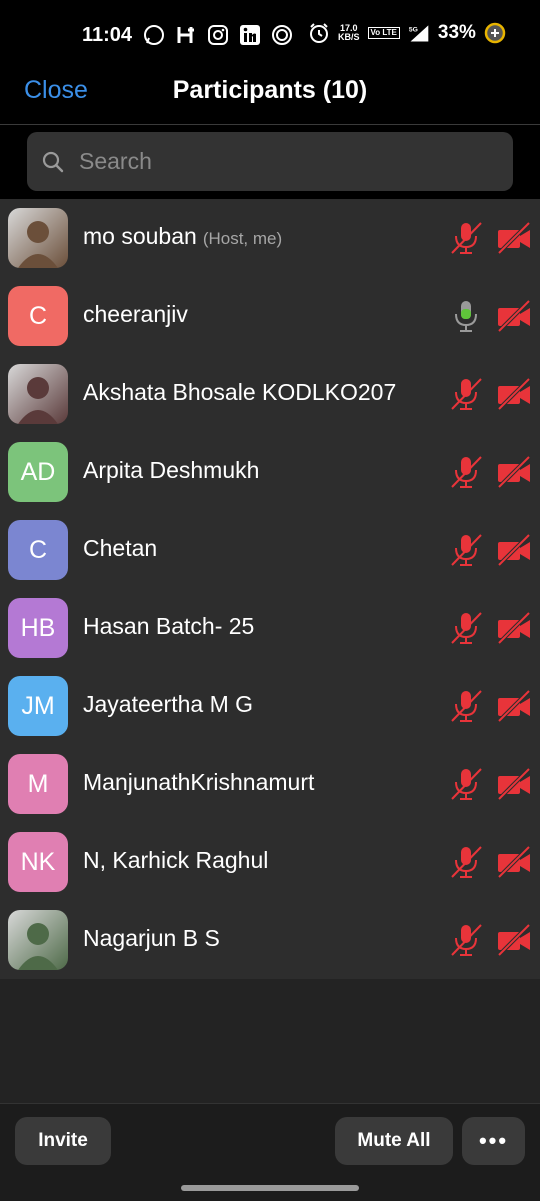  What do you see at coordinates (250, 35) in the screenshot?
I see `linkedin-icon` at bounding box center [250, 35].